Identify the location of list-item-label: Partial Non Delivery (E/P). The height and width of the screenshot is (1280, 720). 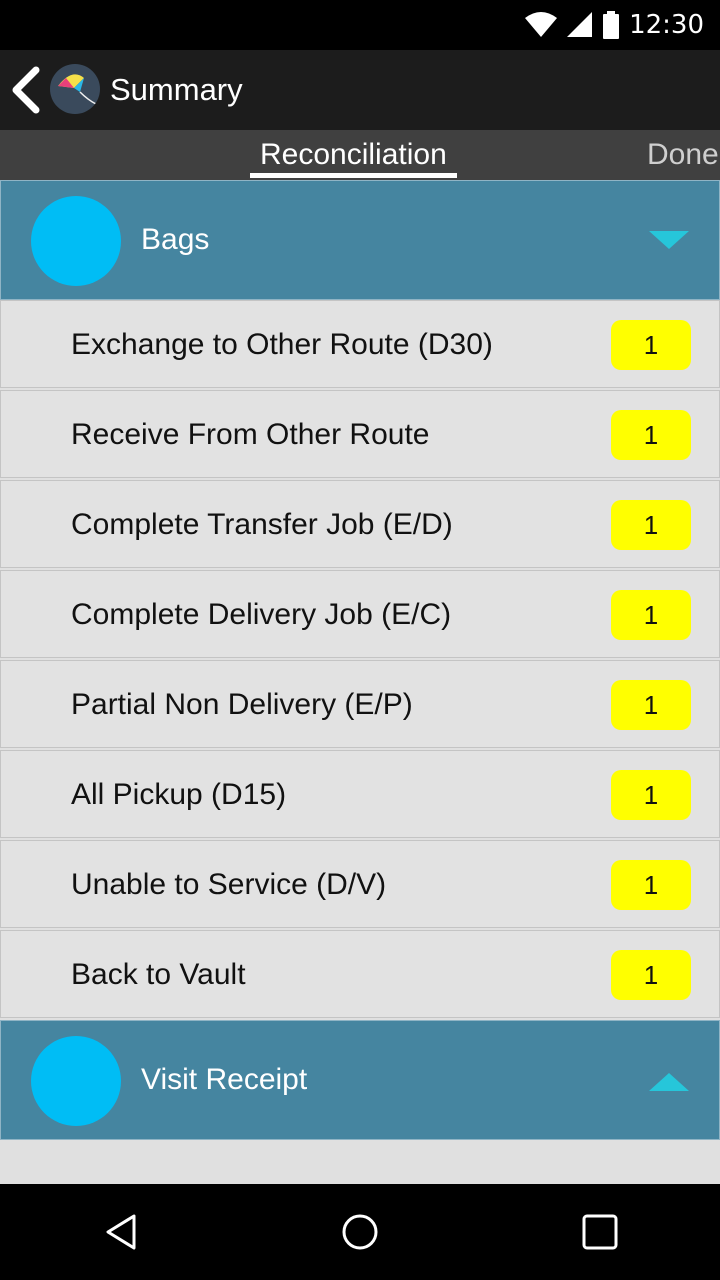
(242, 704).